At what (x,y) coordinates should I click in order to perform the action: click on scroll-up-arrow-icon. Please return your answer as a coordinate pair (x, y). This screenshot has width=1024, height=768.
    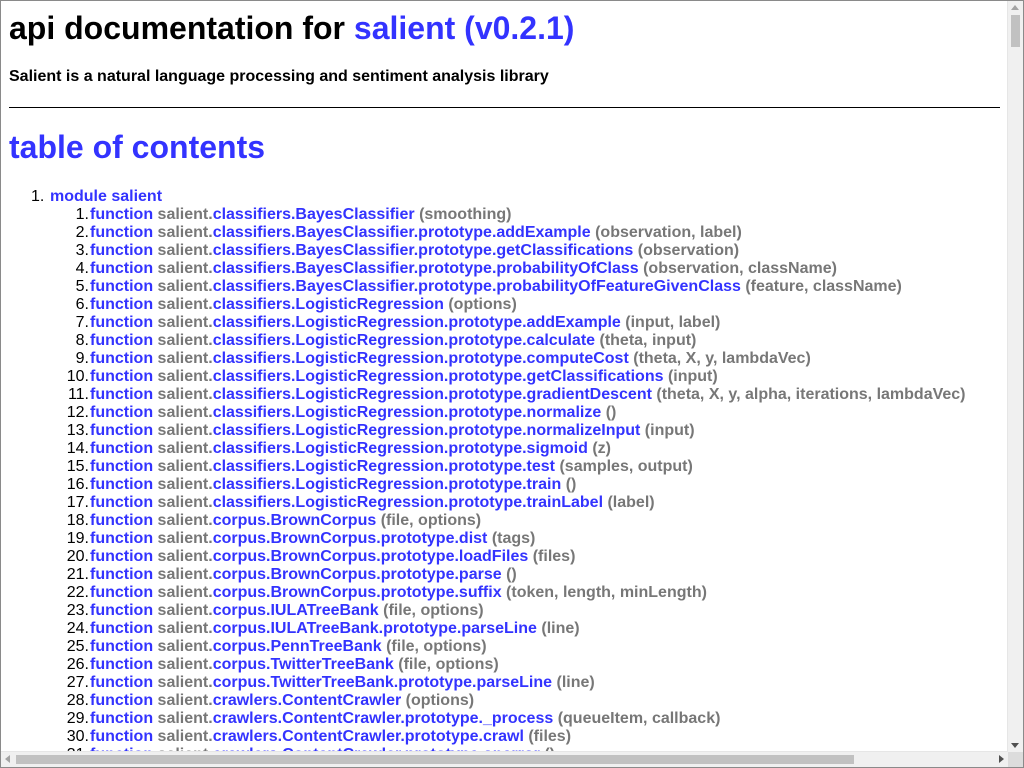
    Looking at the image, I should click on (1015, 7).